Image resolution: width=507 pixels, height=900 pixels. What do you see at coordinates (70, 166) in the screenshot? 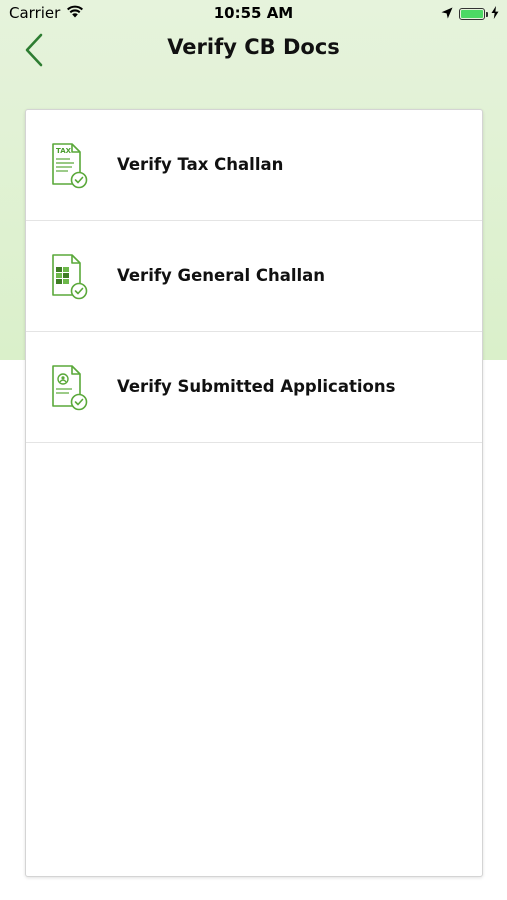
I see `tax-document-check-icon: TAX` at bounding box center [70, 166].